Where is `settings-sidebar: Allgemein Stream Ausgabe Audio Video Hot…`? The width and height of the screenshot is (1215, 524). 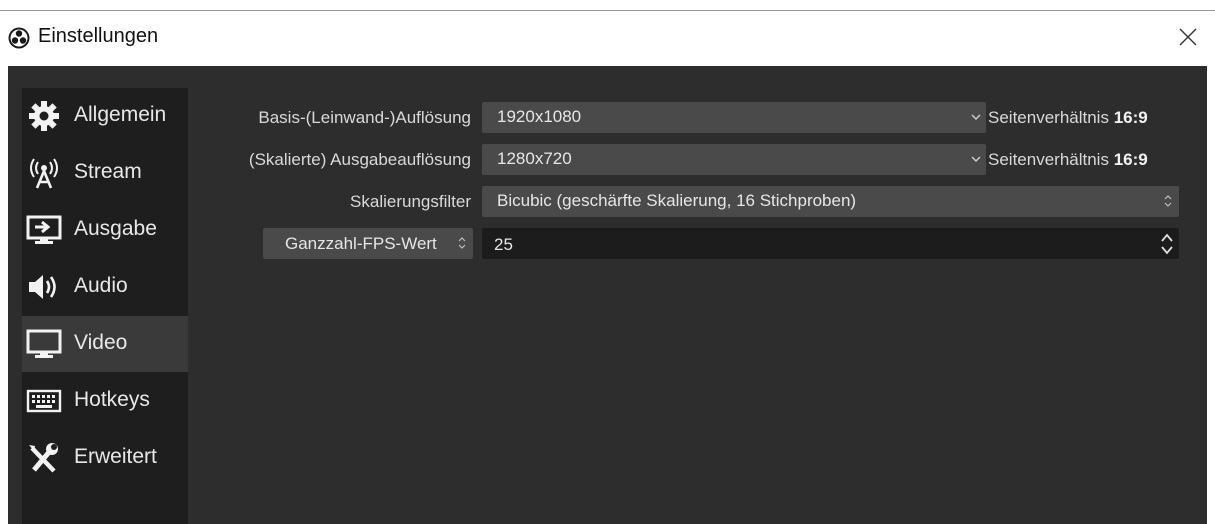 settings-sidebar: Allgemein Stream Ausgabe Audio Video Hot… is located at coordinates (105, 306).